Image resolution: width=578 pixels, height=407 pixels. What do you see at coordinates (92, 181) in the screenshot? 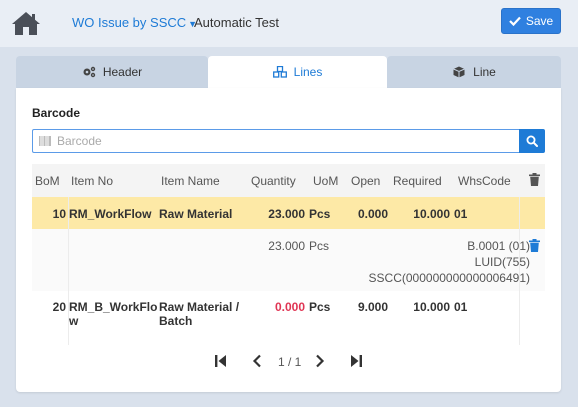
I see `col-item-no: Item No` at bounding box center [92, 181].